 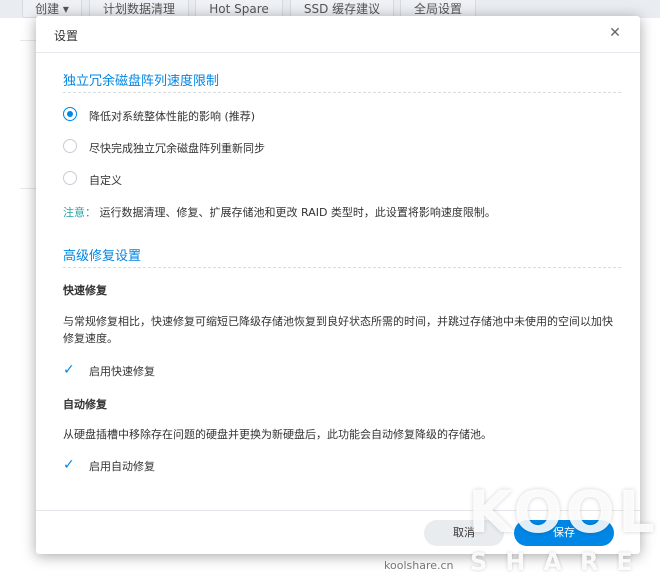 What do you see at coordinates (70, 370) in the screenshot?
I see `enable-fast-repair-checkbox: ✓` at bounding box center [70, 370].